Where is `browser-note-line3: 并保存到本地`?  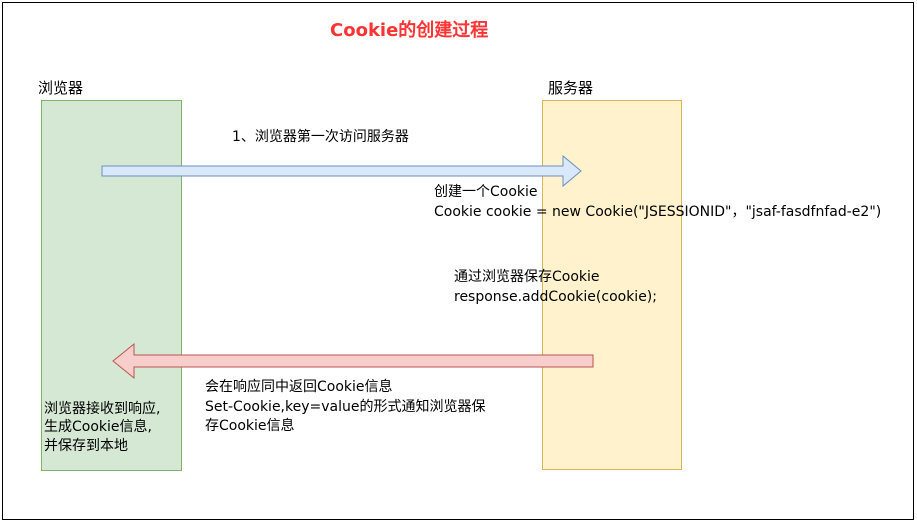
browser-note-line3: 并保存到本地 is located at coordinates (86, 446).